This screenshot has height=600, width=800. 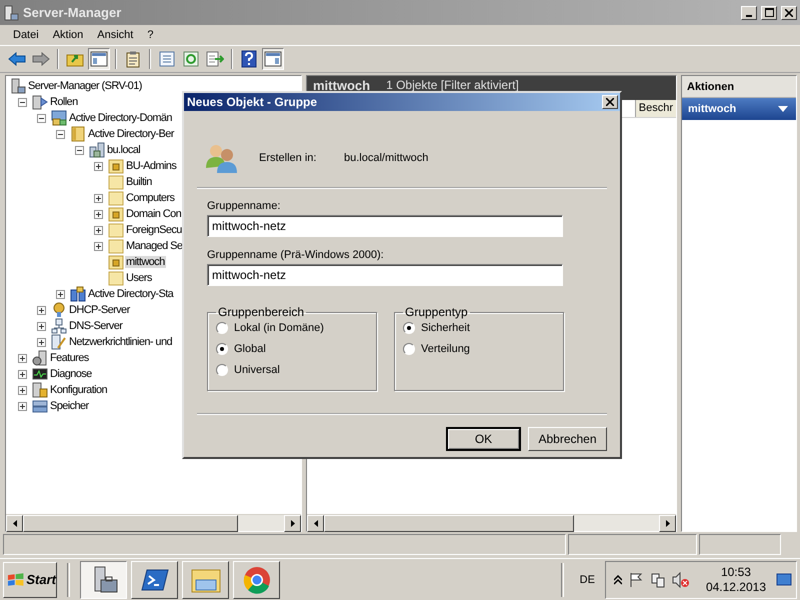 What do you see at coordinates (78, 390) in the screenshot?
I see `tree-item: Konfiguration` at bounding box center [78, 390].